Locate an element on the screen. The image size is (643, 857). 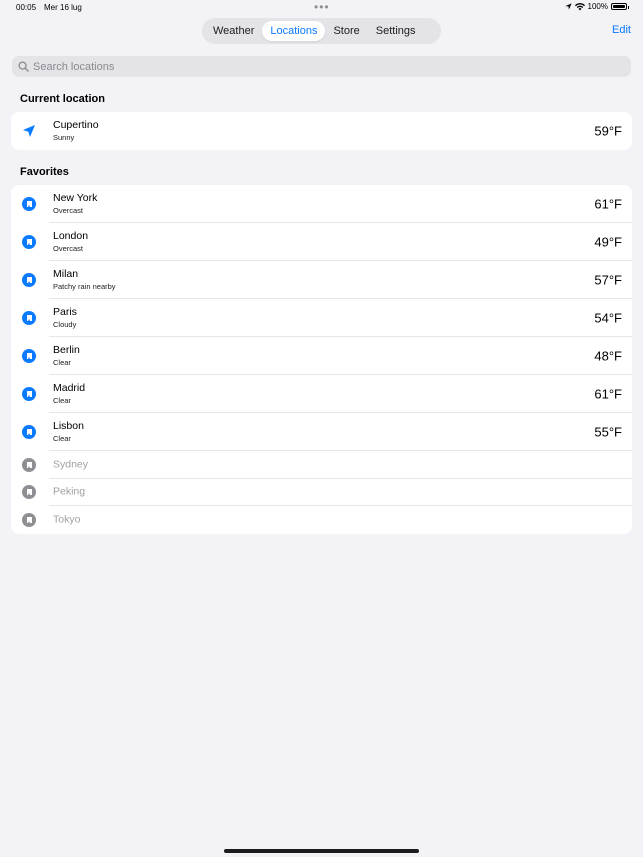
favorite-row: Lisbon Clear 55°F is located at coordinates (321, 432).